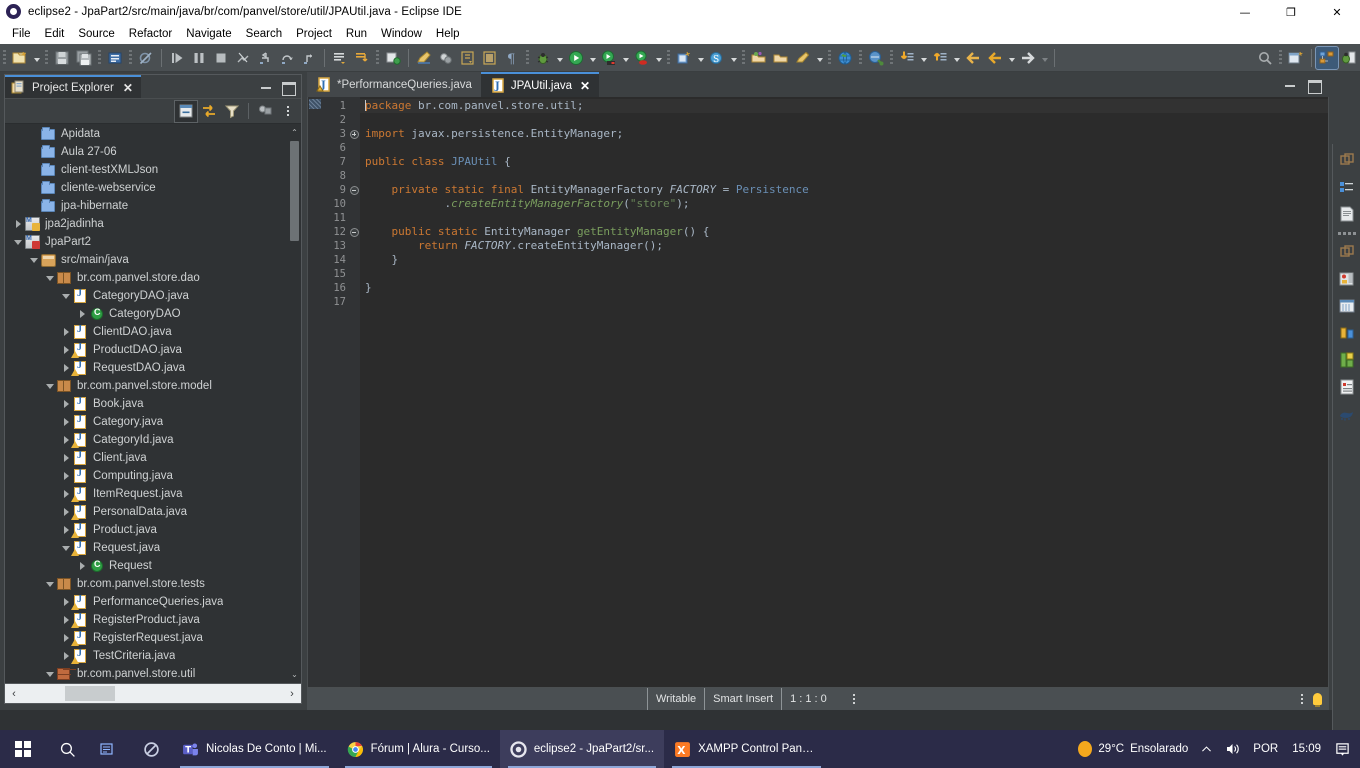 The width and height of the screenshot is (1360, 768). Describe the element at coordinates (956, 58) in the screenshot. I see `previous-edit-arrow` at that location.